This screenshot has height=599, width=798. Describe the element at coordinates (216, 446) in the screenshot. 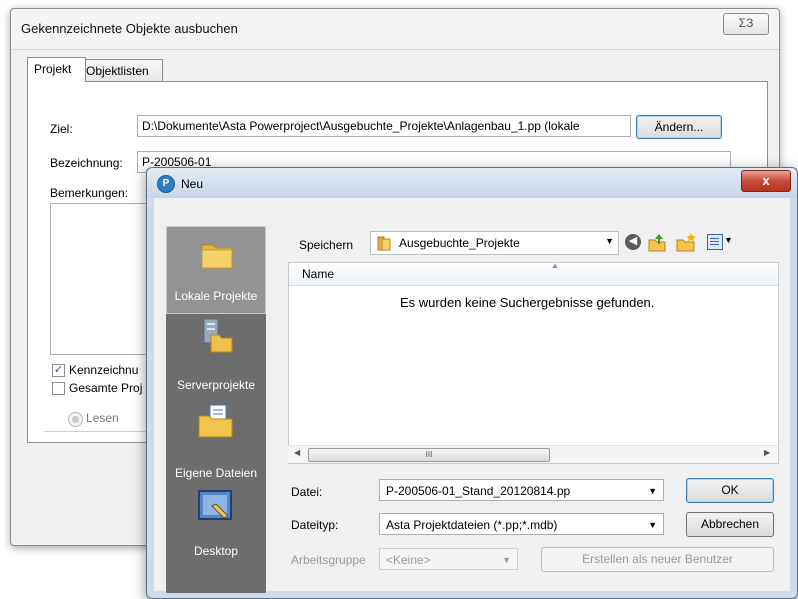

I see `place-eigene-dateien: Eigene Dateien` at that location.